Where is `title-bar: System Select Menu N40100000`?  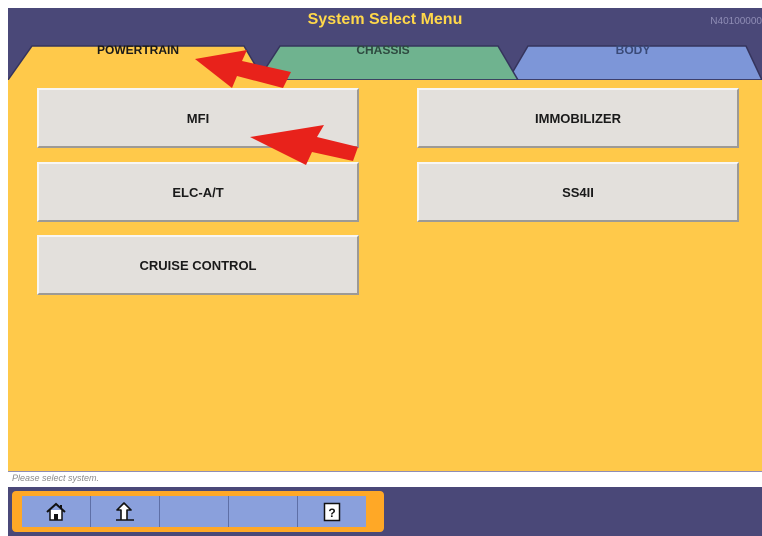 title-bar: System Select Menu N40100000 is located at coordinates (385, 21).